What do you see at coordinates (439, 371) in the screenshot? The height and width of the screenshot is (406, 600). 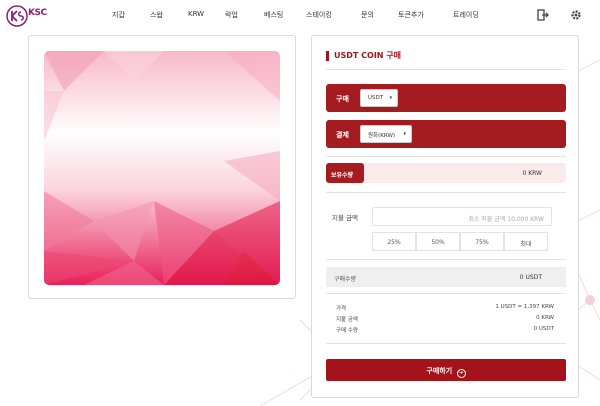 I see `buy-button-label: 구매하기` at bounding box center [439, 371].